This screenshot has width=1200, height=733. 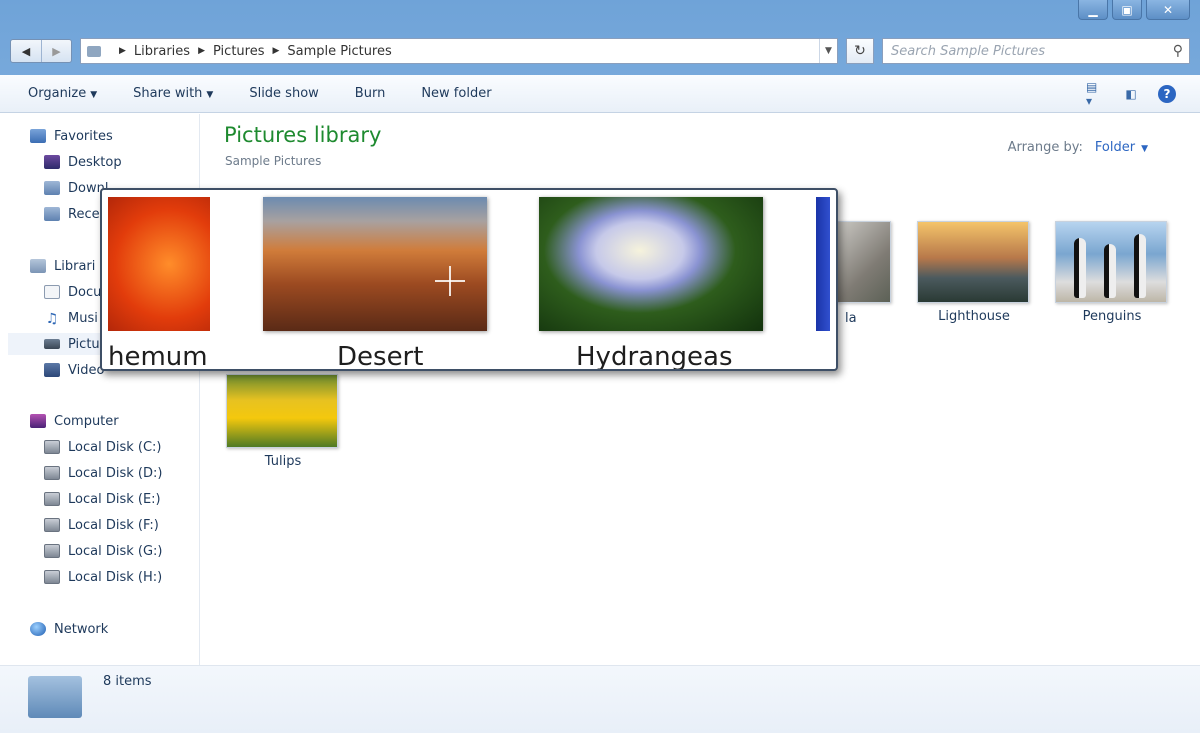 I want to click on preview-pane-icon: ◧, so click(x=1131, y=94).